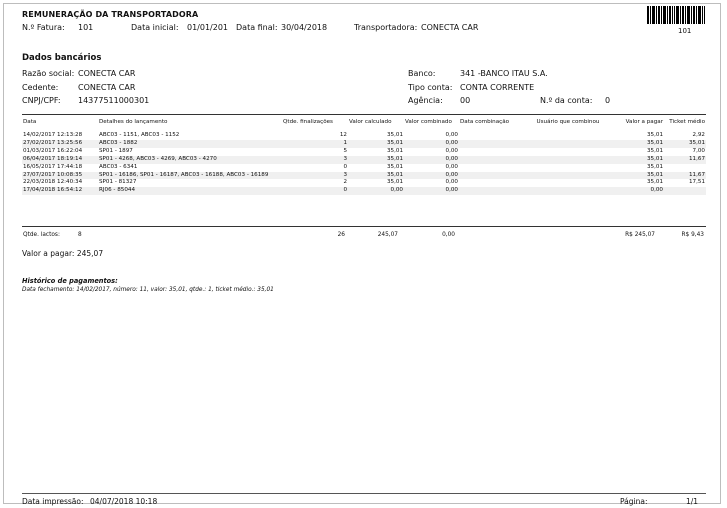  Describe the element at coordinates (692, 235) in the screenshot. I see `totals-ticket: R$ 9,43` at that location.